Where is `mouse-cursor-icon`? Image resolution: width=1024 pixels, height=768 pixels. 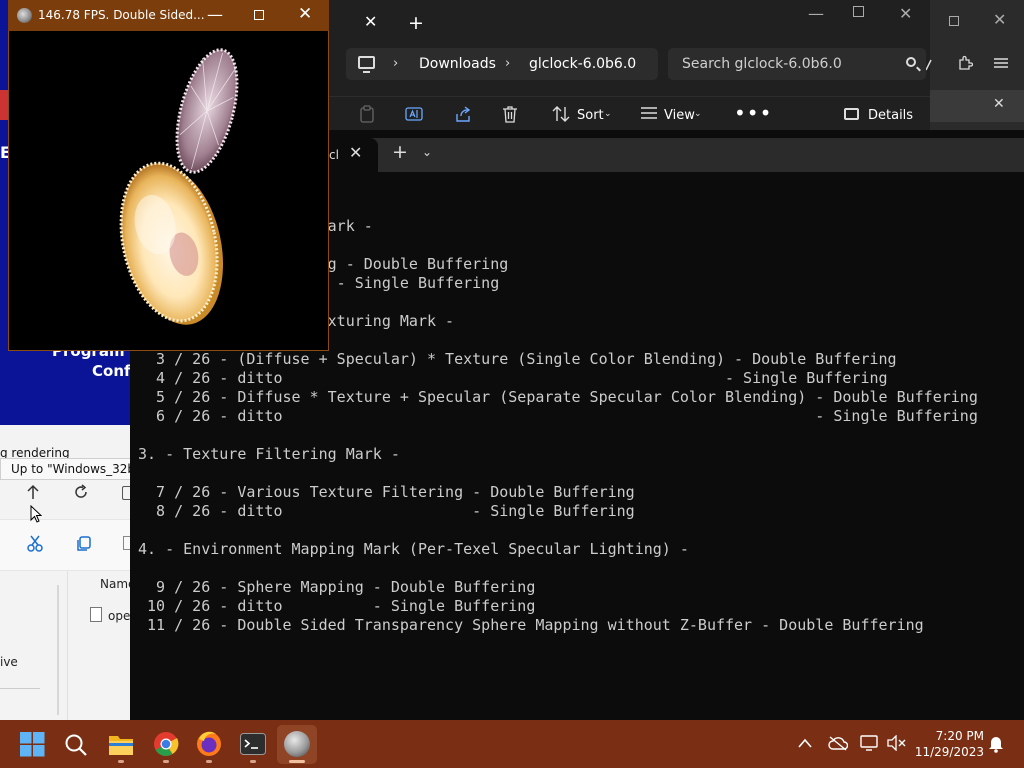
mouse-cursor-icon is located at coordinates (36, 514).